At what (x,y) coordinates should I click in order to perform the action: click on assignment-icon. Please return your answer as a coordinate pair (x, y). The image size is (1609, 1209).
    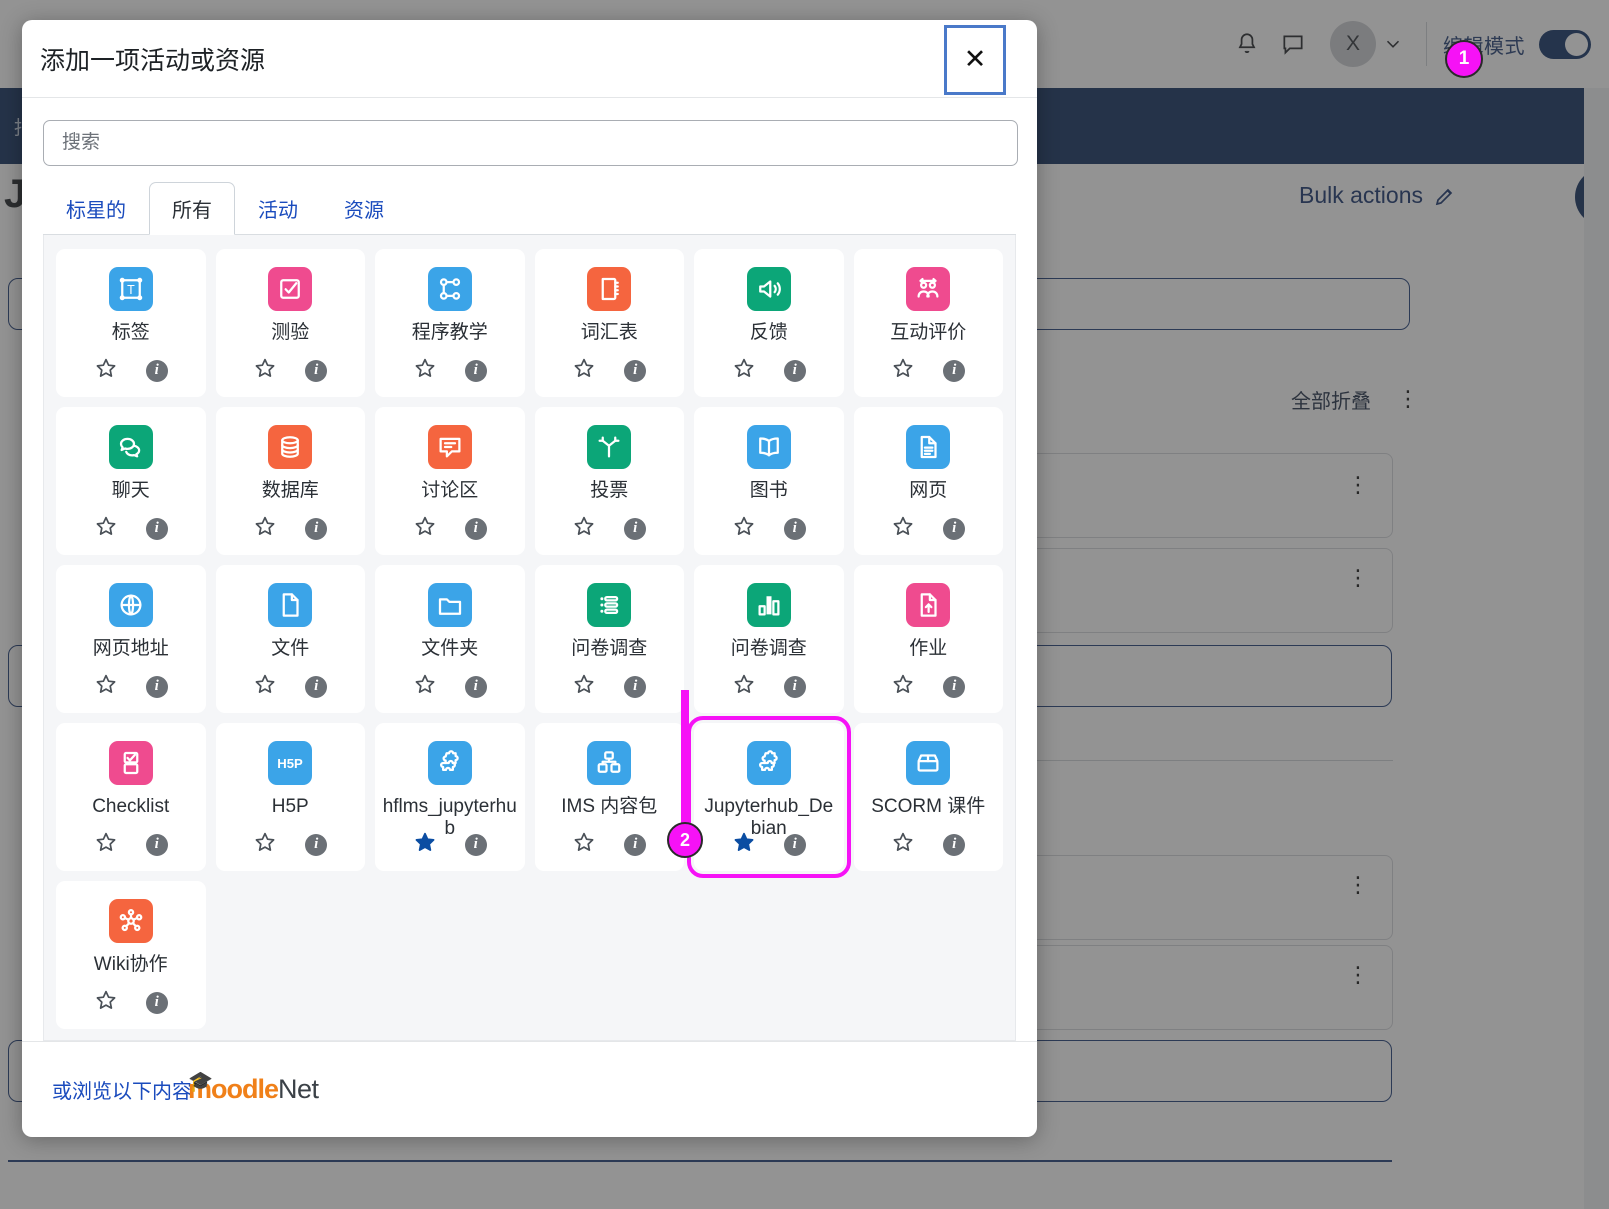
    Looking at the image, I should click on (928, 605).